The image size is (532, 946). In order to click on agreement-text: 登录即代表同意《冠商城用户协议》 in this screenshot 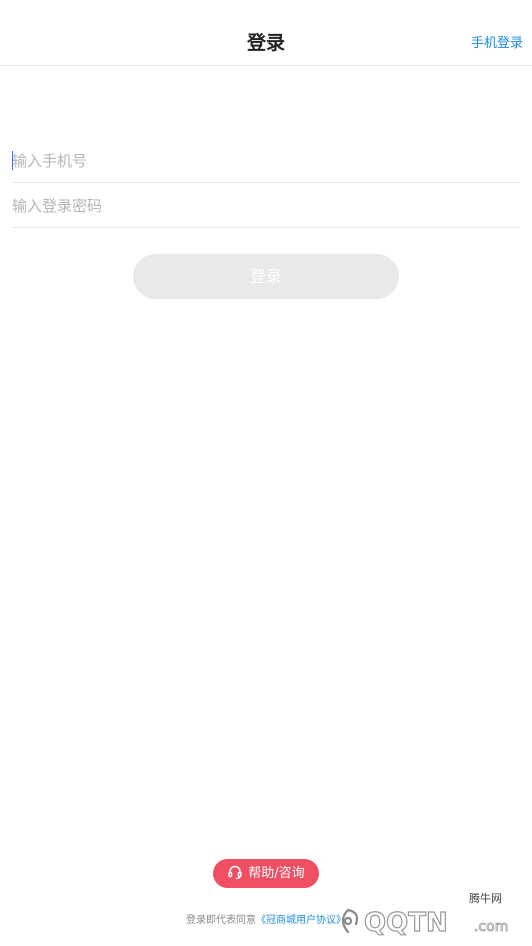, I will do `click(266, 921)`.